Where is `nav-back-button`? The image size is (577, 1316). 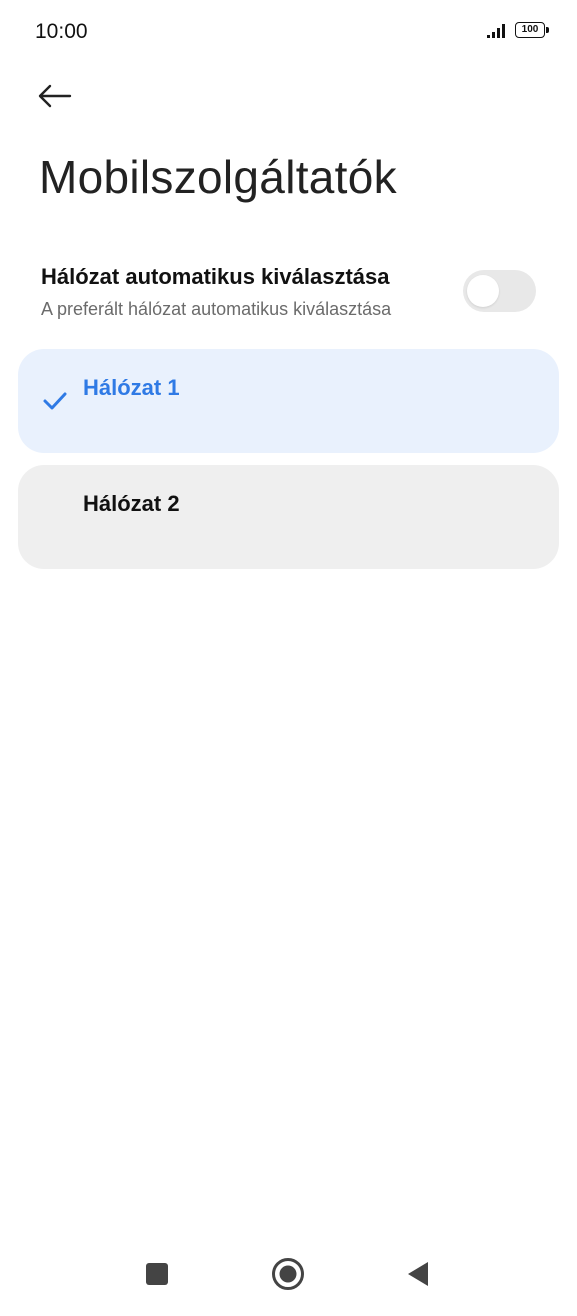 nav-back-button is located at coordinates (418, 1274).